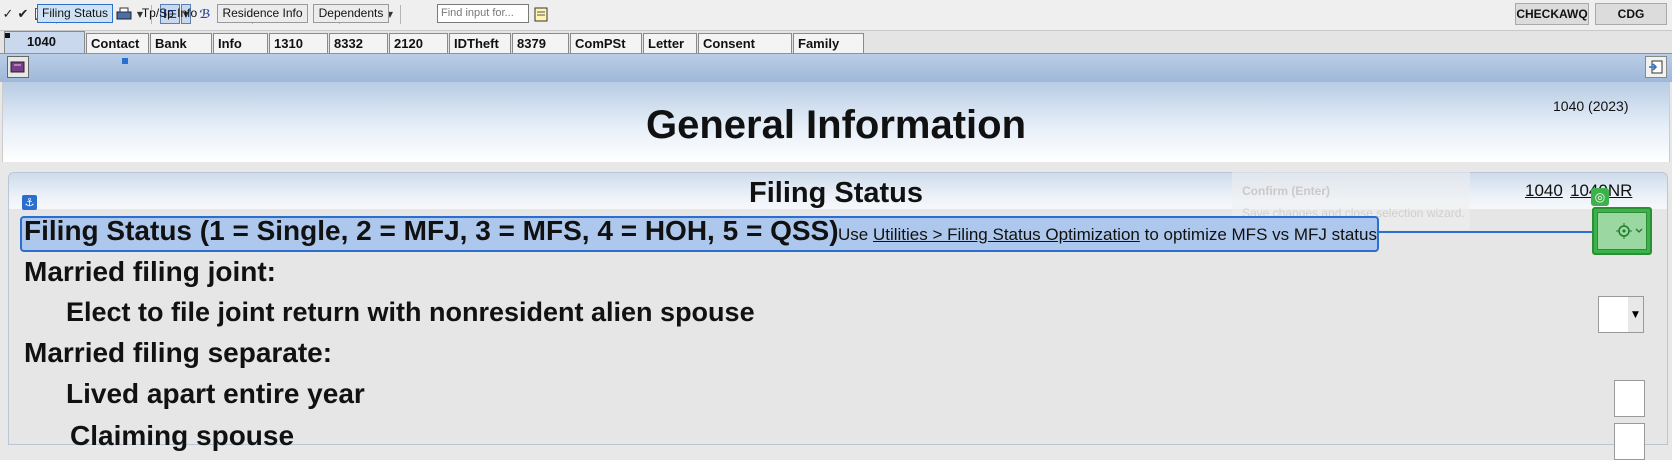 Image resolution: width=1672 pixels, height=460 pixels. Describe the element at coordinates (44, 42) in the screenshot. I see `tab-1040: 1040` at that location.